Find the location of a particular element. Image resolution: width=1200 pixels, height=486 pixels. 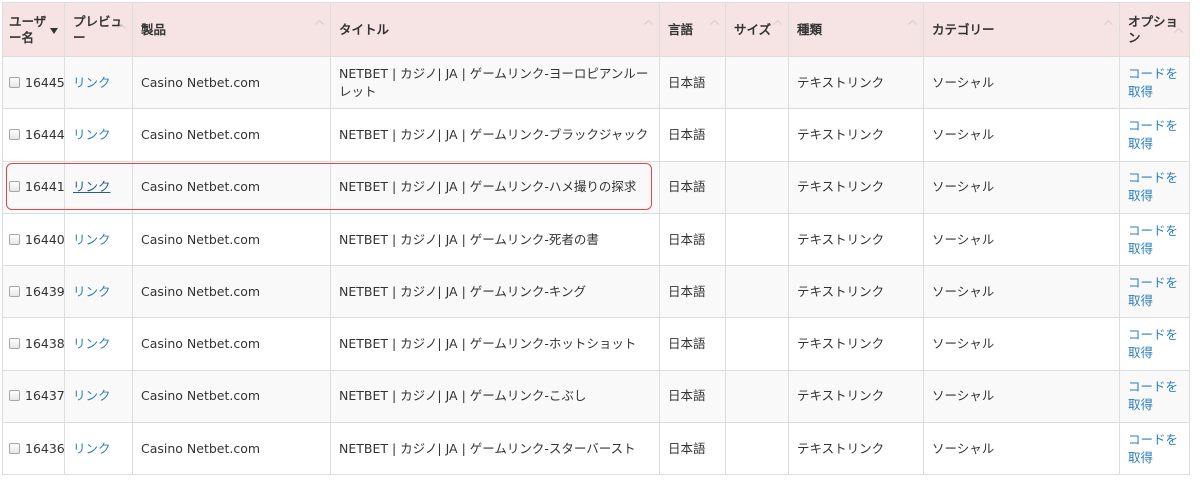

sort-desc-icon is located at coordinates (54, 31).